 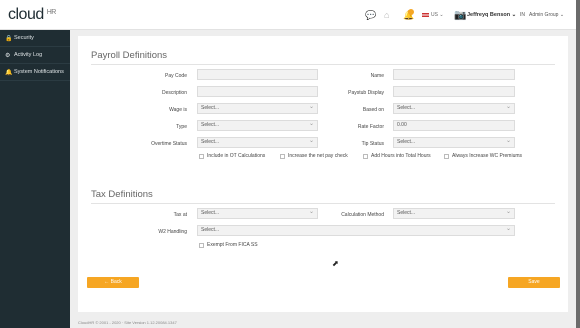 I want to click on rate-factor-label: Rate Factor, so click(x=370, y=127).